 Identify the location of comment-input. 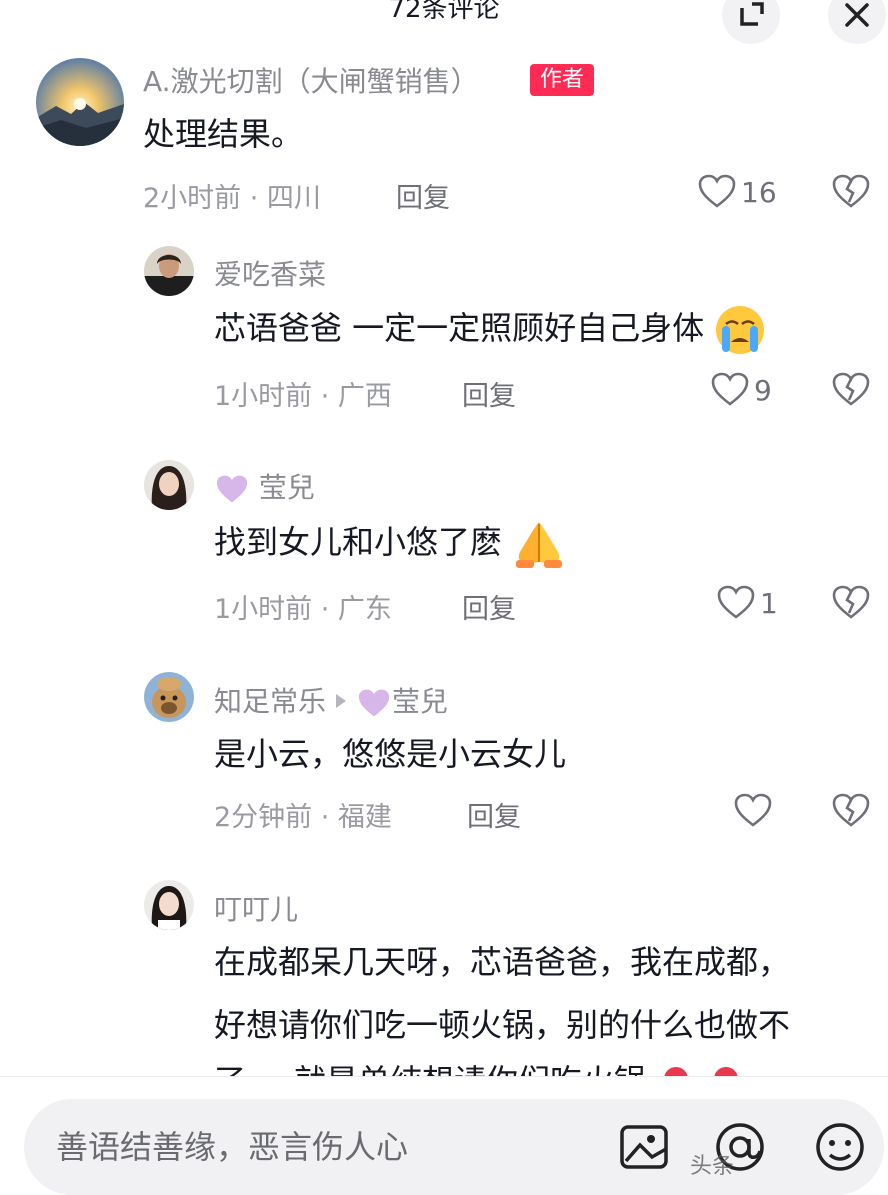
(326, 1147).